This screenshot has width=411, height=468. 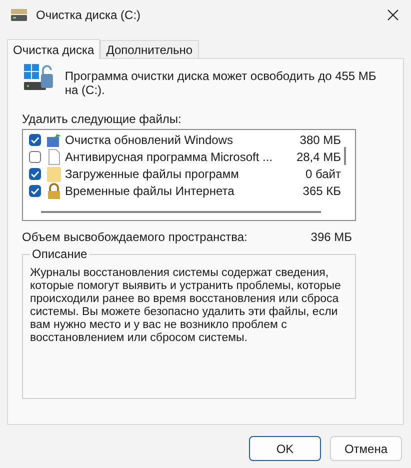 What do you see at coordinates (321, 191) in the screenshot?
I see `file-size: 365 КБ` at bounding box center [321, 191].